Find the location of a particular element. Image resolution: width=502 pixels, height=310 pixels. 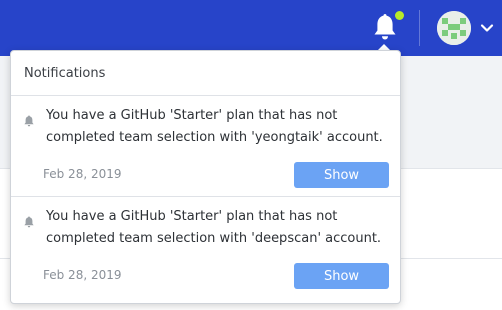

chevron-down-icon is located at coordinates (487, 28).